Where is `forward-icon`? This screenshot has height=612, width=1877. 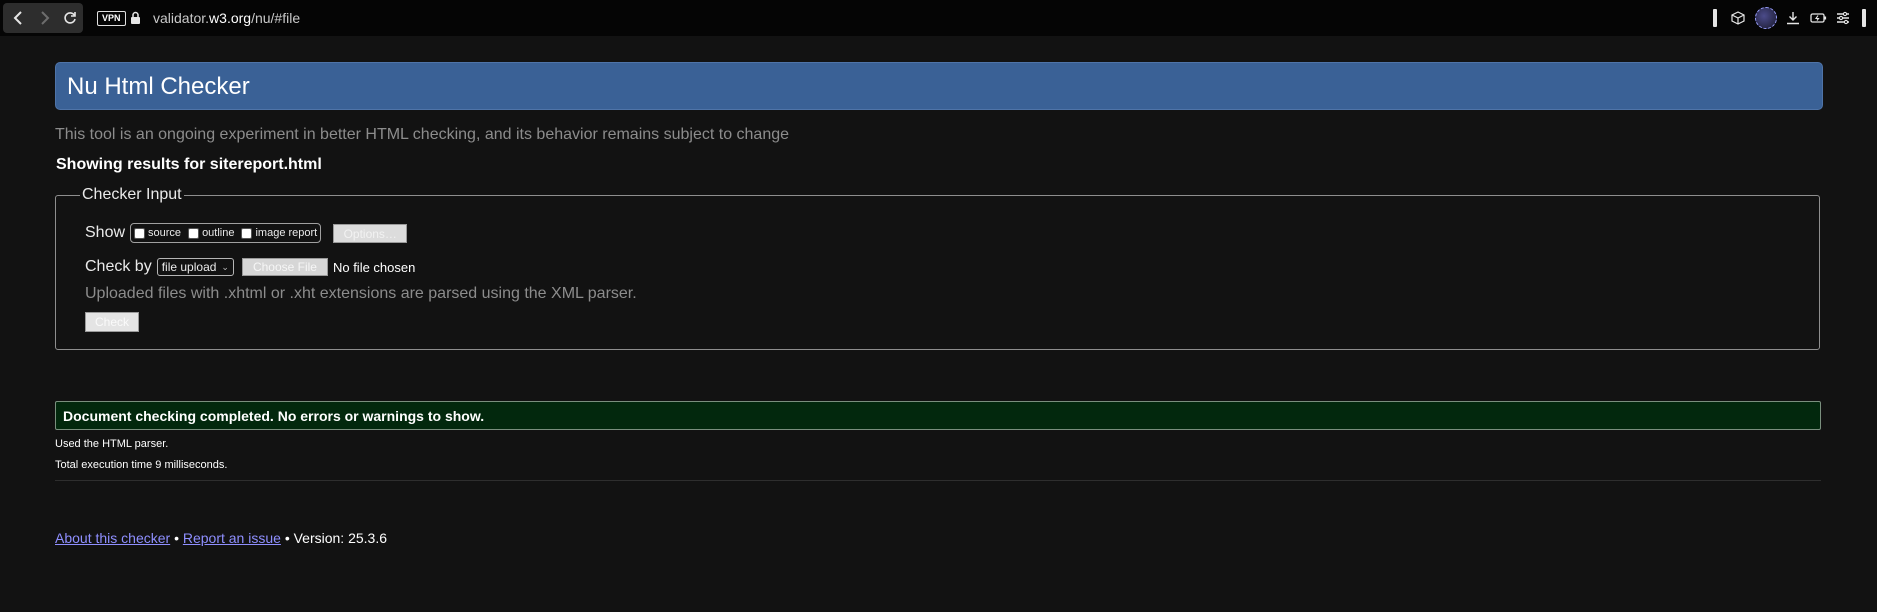 forward-icon is located at coordinates (45, 18).